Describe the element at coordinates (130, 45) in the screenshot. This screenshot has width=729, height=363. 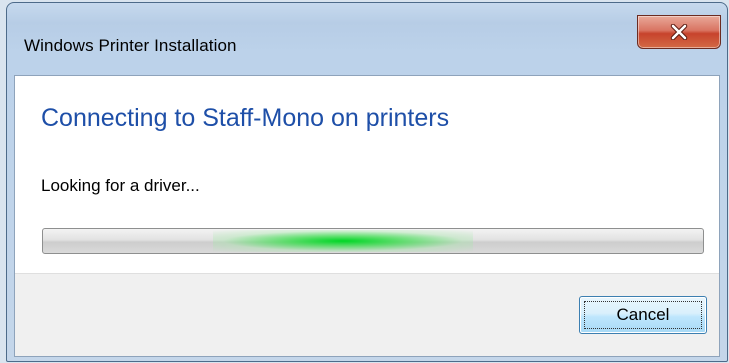
I see `window-title: Windows Printer Installation` at that location.